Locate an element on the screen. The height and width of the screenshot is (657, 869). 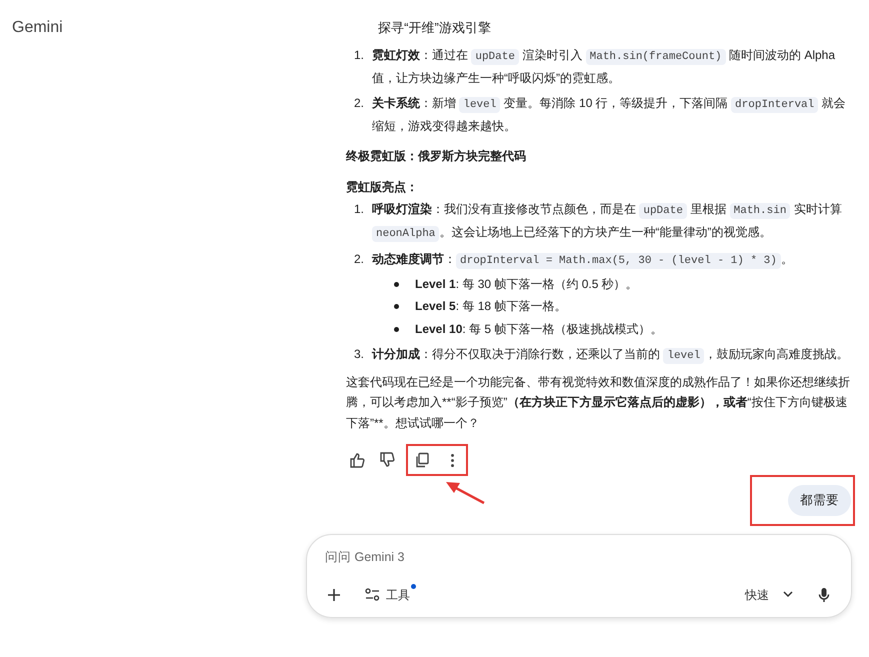
thumbs-down-icon is located at coordinates (387, 460).